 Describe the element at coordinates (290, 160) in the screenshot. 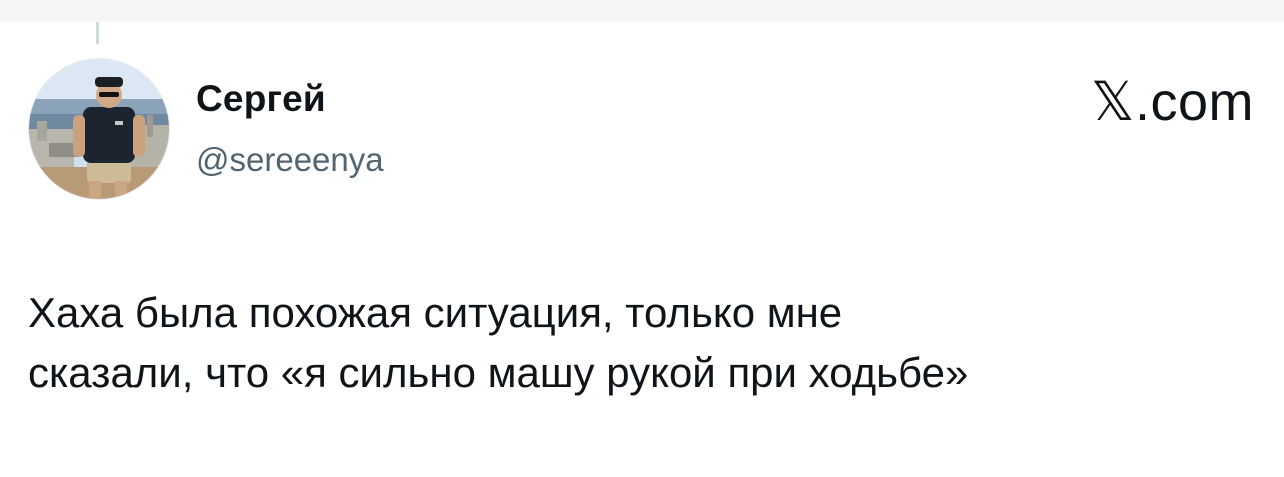

I see `author-handle: @sereeenya` at that location.